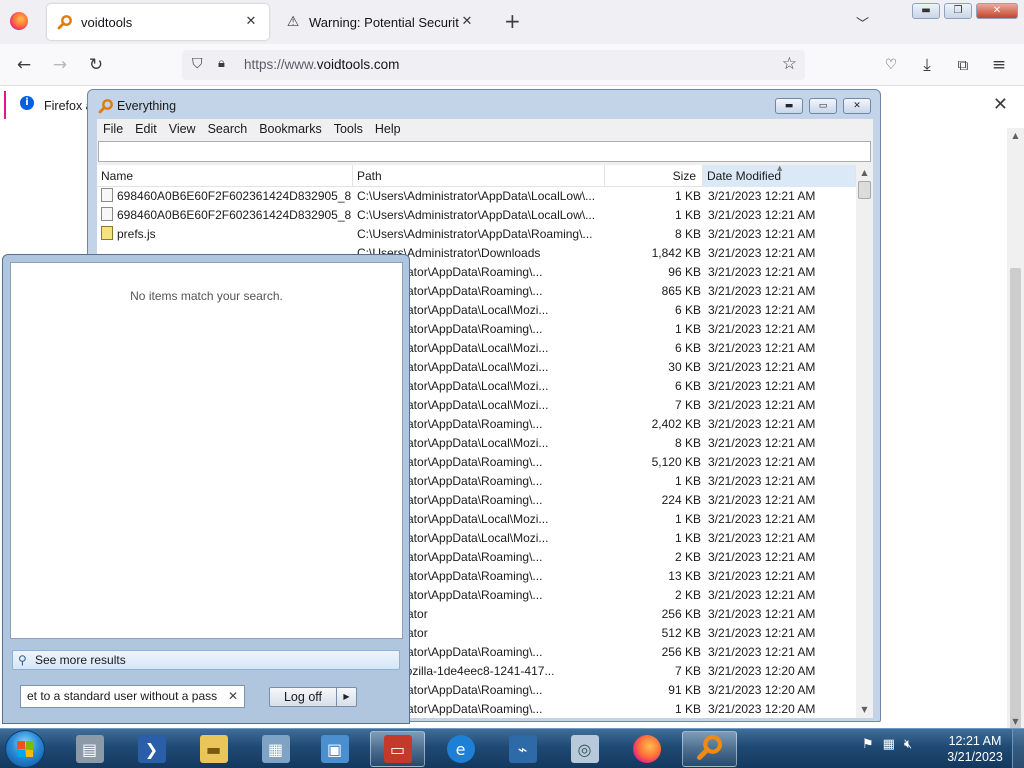 This screenshot has height=768, width=1024. Describe the element at coordinates (197, 64) in the screenshot. I see `shield-icon: ⛉` at that location.